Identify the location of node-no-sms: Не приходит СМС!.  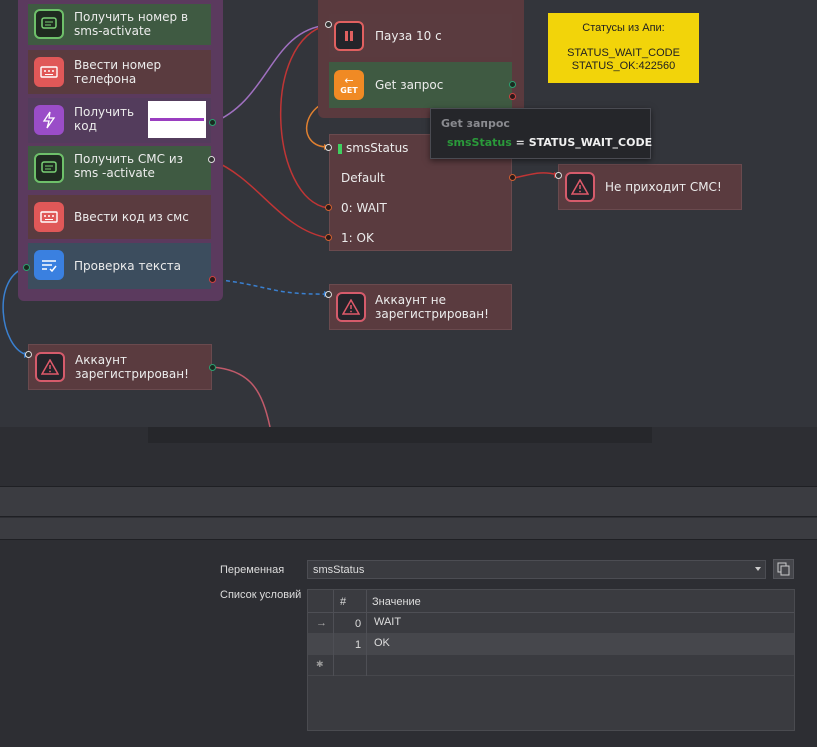
(650, 187).